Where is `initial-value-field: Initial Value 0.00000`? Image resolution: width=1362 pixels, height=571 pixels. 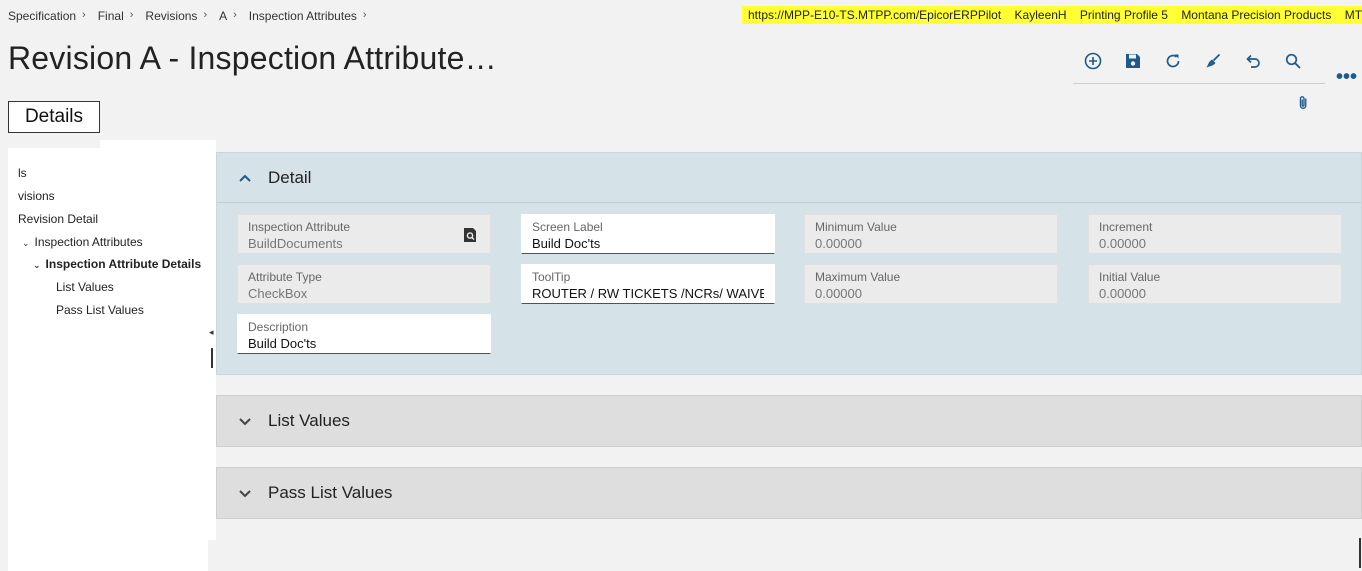
initial-value-field: Initial Value 0.00000 is located at coordinates (1215, 284).